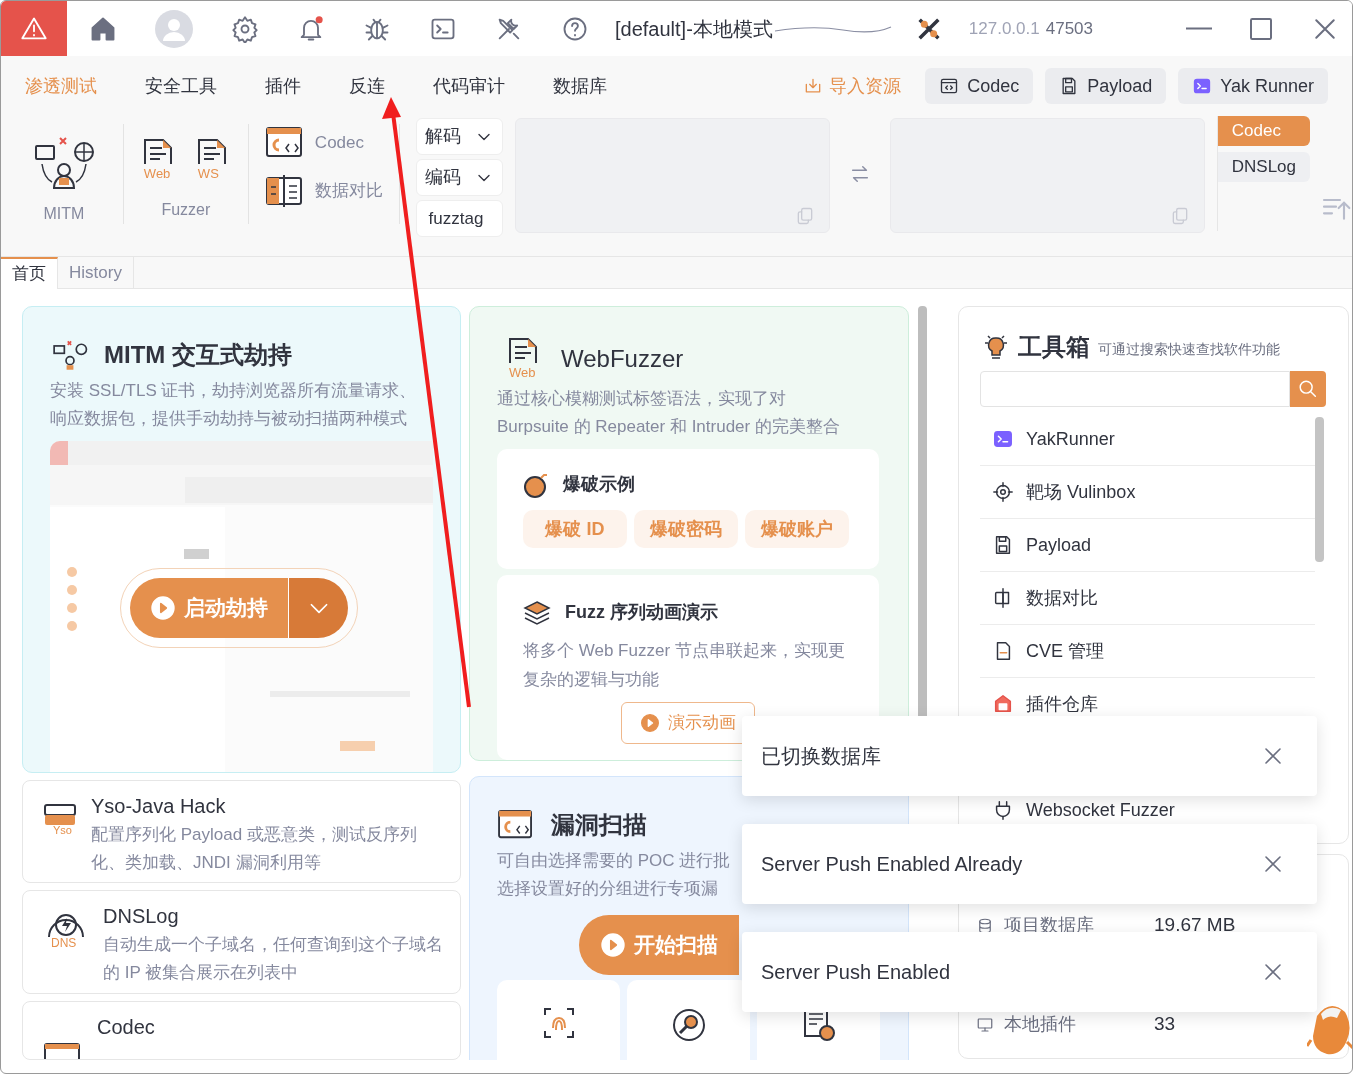  What do you see at coordinates (64, 214) in the screenshot?
I see `mitm-label: MITM` at bounding box center [64, 214].